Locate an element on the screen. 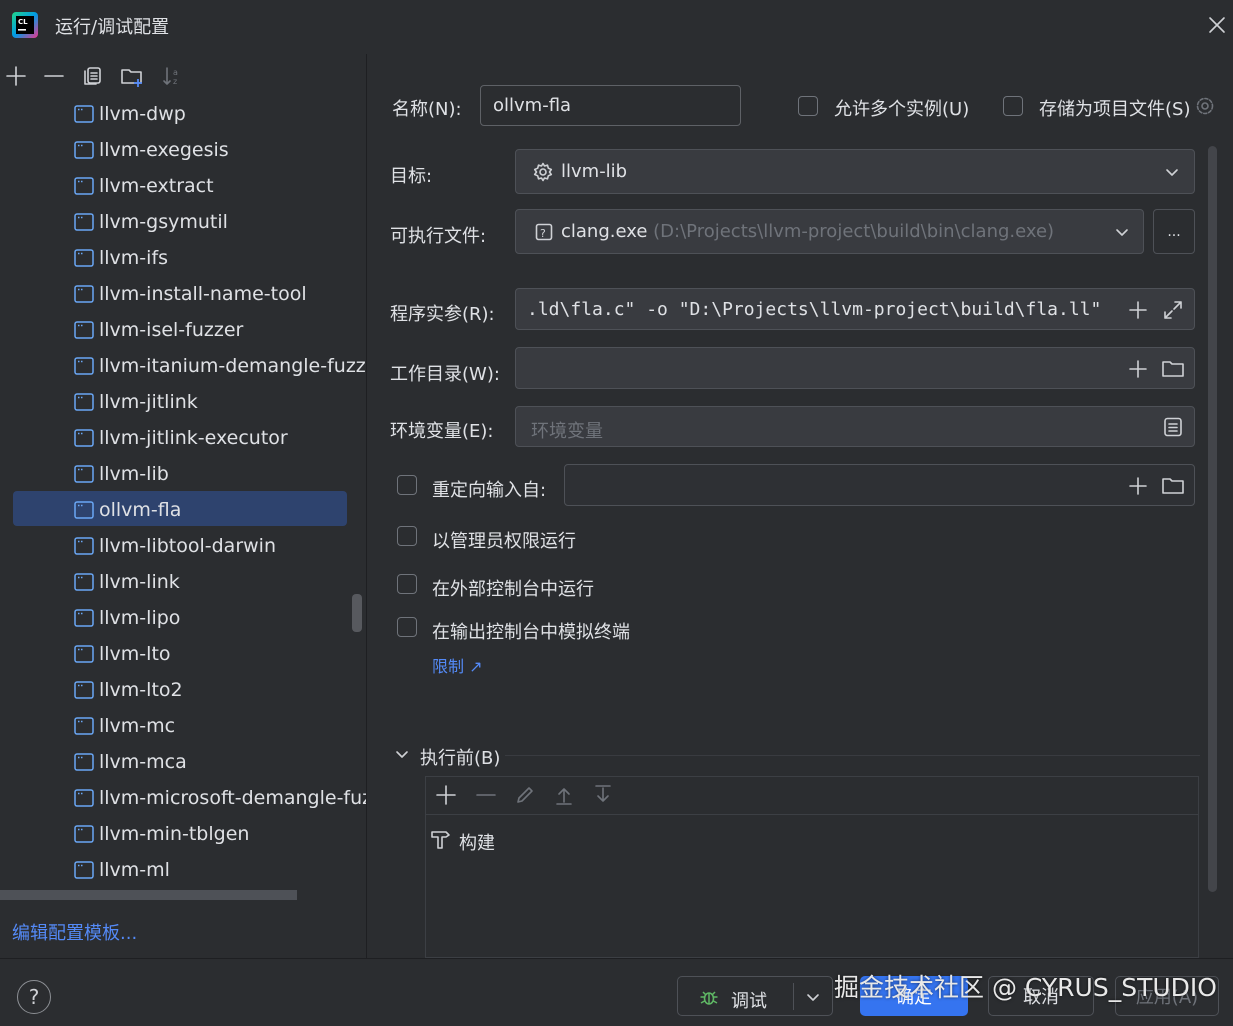 The image size is (1233, 1026). env-placeholder: 环境变量 is located at coordinates (567, 431).